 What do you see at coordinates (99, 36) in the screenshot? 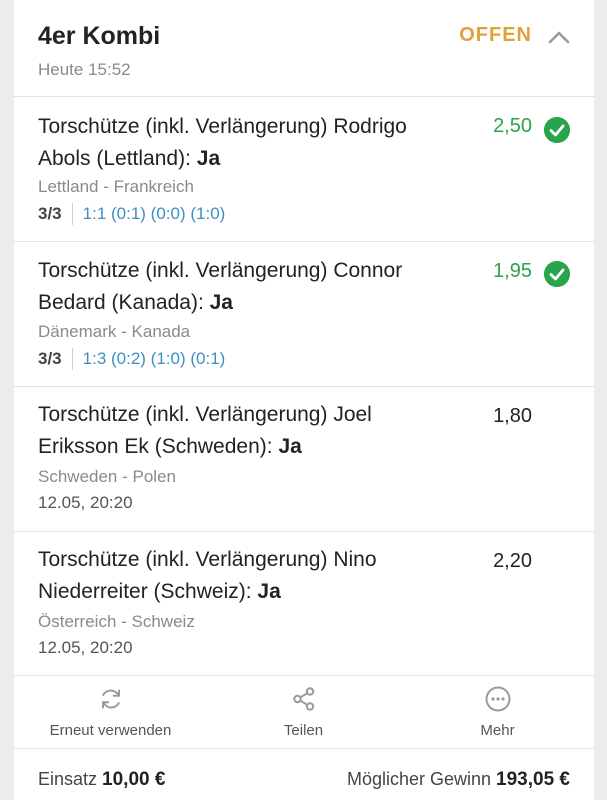
I see `bet-slip-title: 4er Kombi` at bounding box center [99, 36].